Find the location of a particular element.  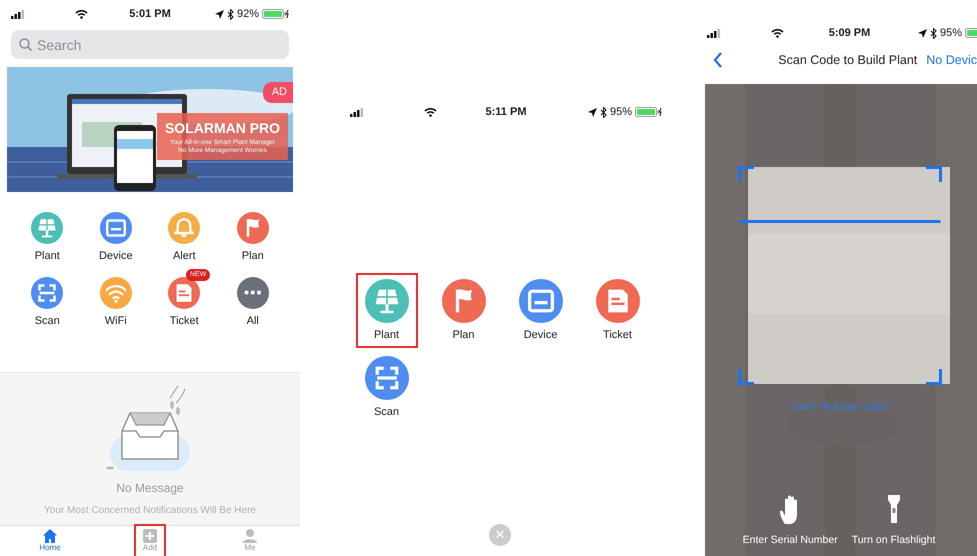

shortcut-item: Device is located at coordinates (541, 310).